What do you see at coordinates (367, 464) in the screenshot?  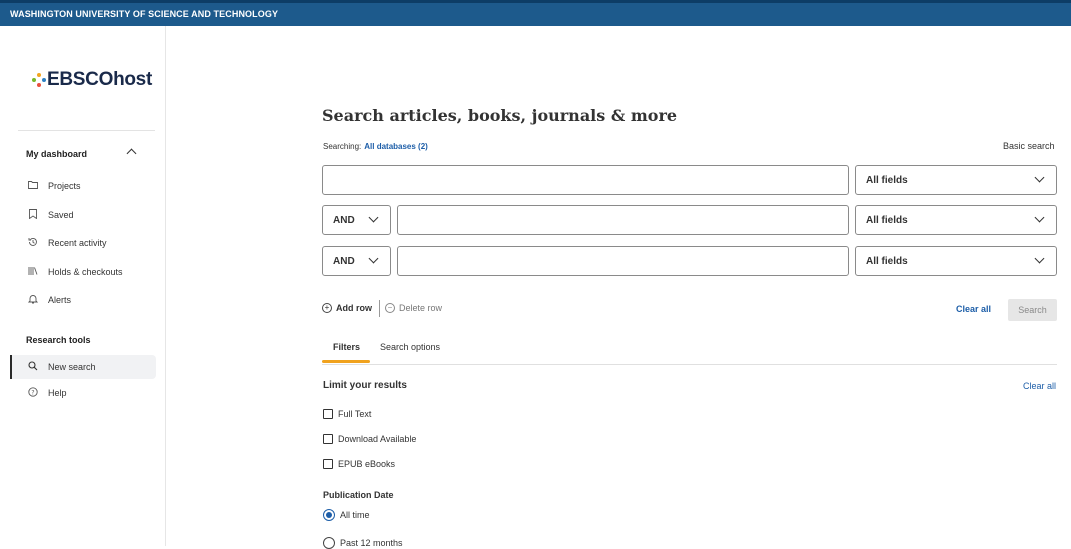 I see `checkbox-label: EPUB eBooks` at bounding box center [367, 464].